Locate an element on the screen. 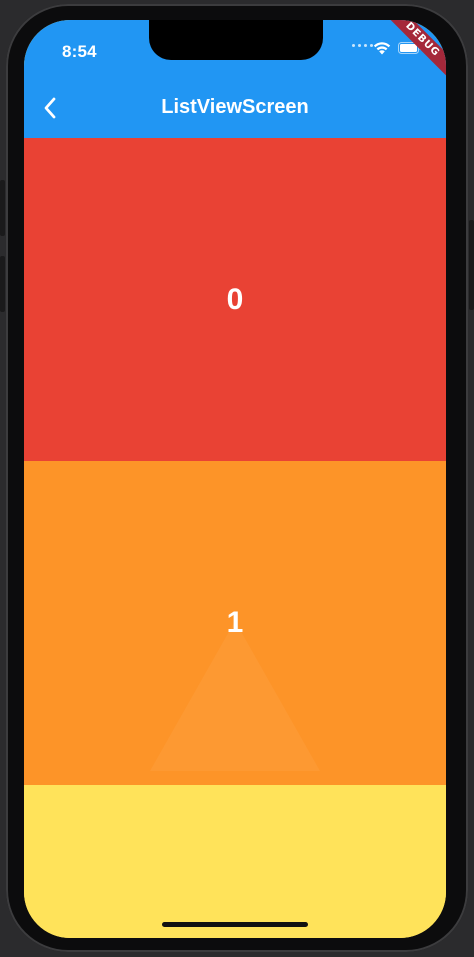 The height and width of the screenshot is (957, 474). notch is located at coordinates (236, 40).